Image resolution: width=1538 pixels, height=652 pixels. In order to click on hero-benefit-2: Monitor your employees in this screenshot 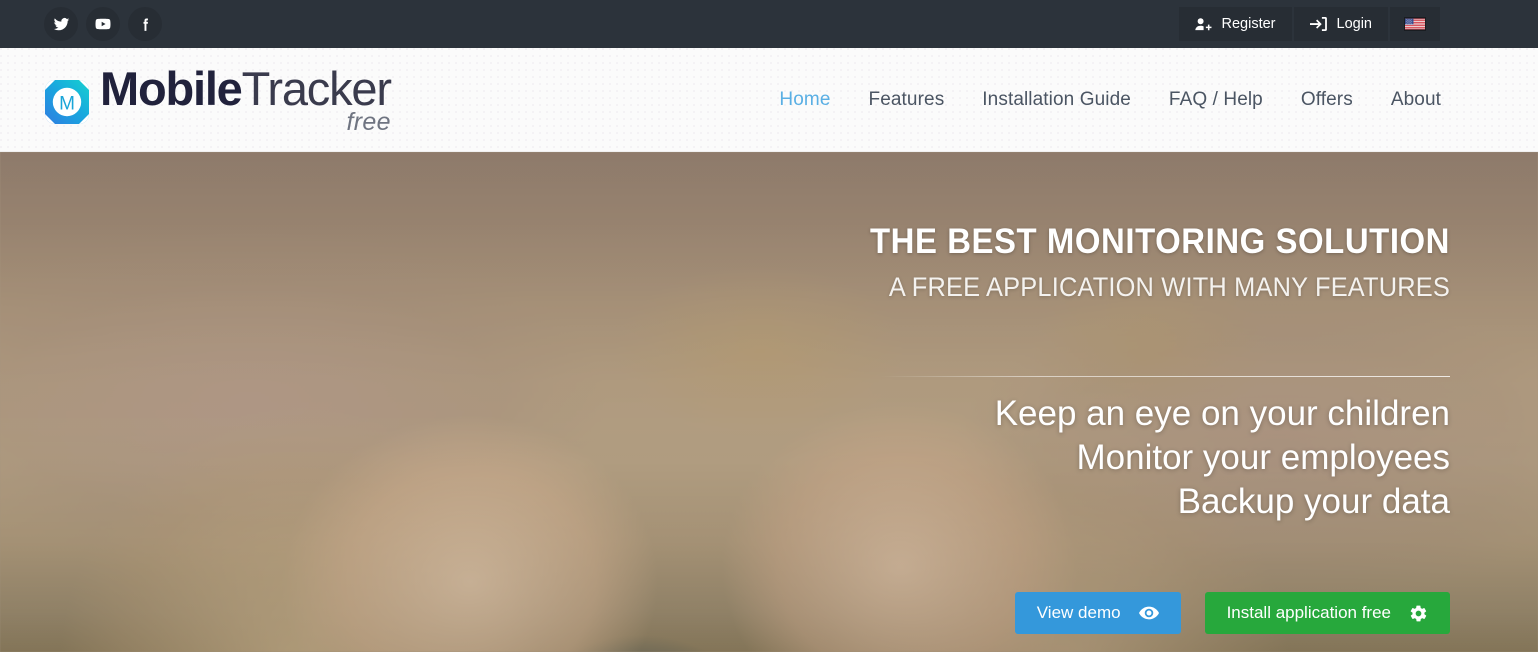, I will do `click(1263, 457)`.